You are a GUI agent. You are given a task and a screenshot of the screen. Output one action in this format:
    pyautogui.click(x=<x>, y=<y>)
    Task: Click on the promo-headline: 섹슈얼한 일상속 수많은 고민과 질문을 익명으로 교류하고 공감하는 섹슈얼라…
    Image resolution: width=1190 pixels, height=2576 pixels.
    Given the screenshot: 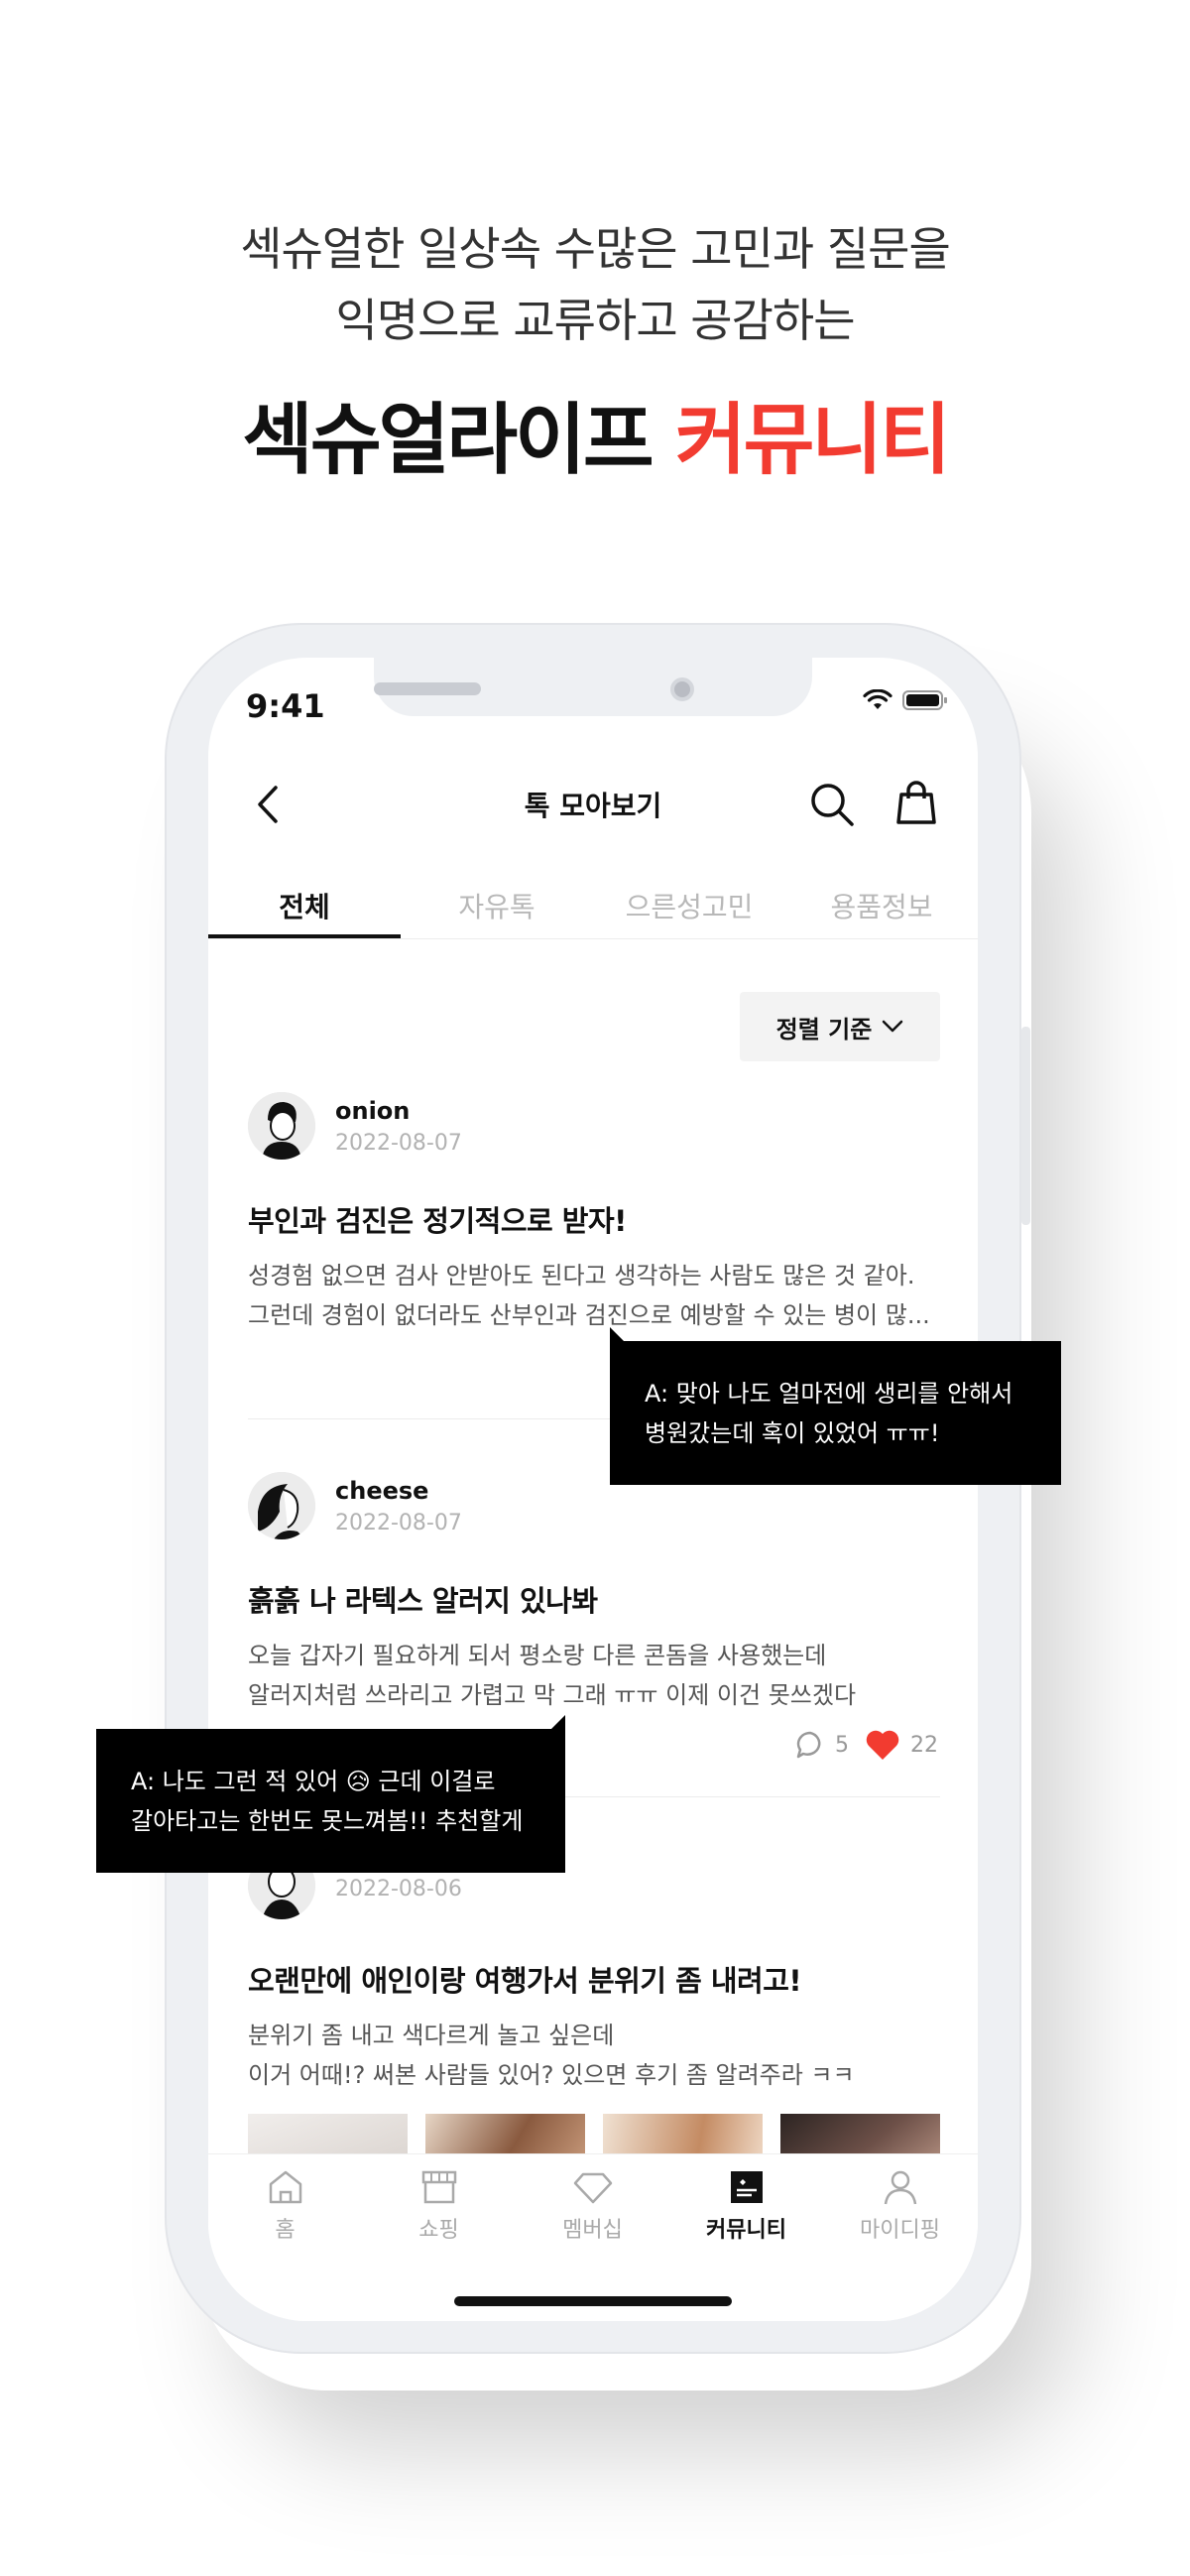 What is the action you would take?
    pyautogui.click(x=595, y=351)
    